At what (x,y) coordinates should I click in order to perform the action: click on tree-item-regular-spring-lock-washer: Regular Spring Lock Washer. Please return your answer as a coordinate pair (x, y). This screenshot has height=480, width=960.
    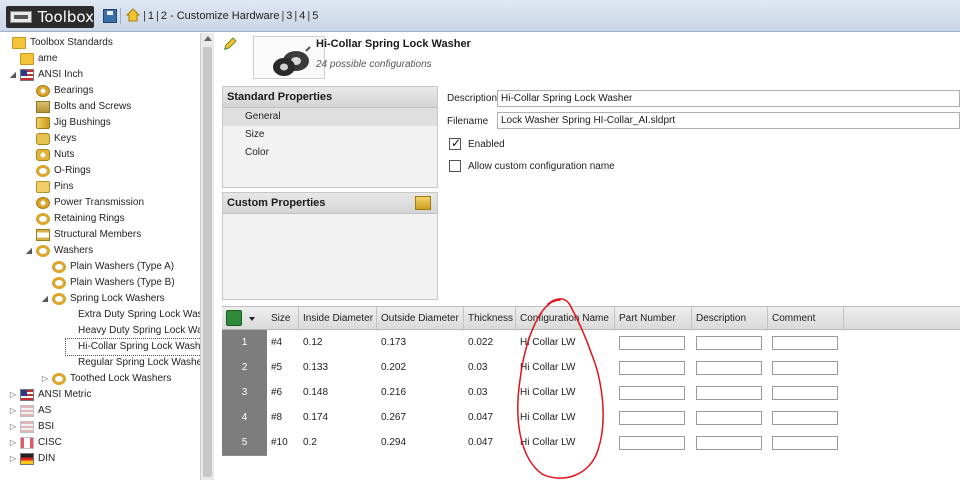
    Looking at the image, I should click on (135, 363).